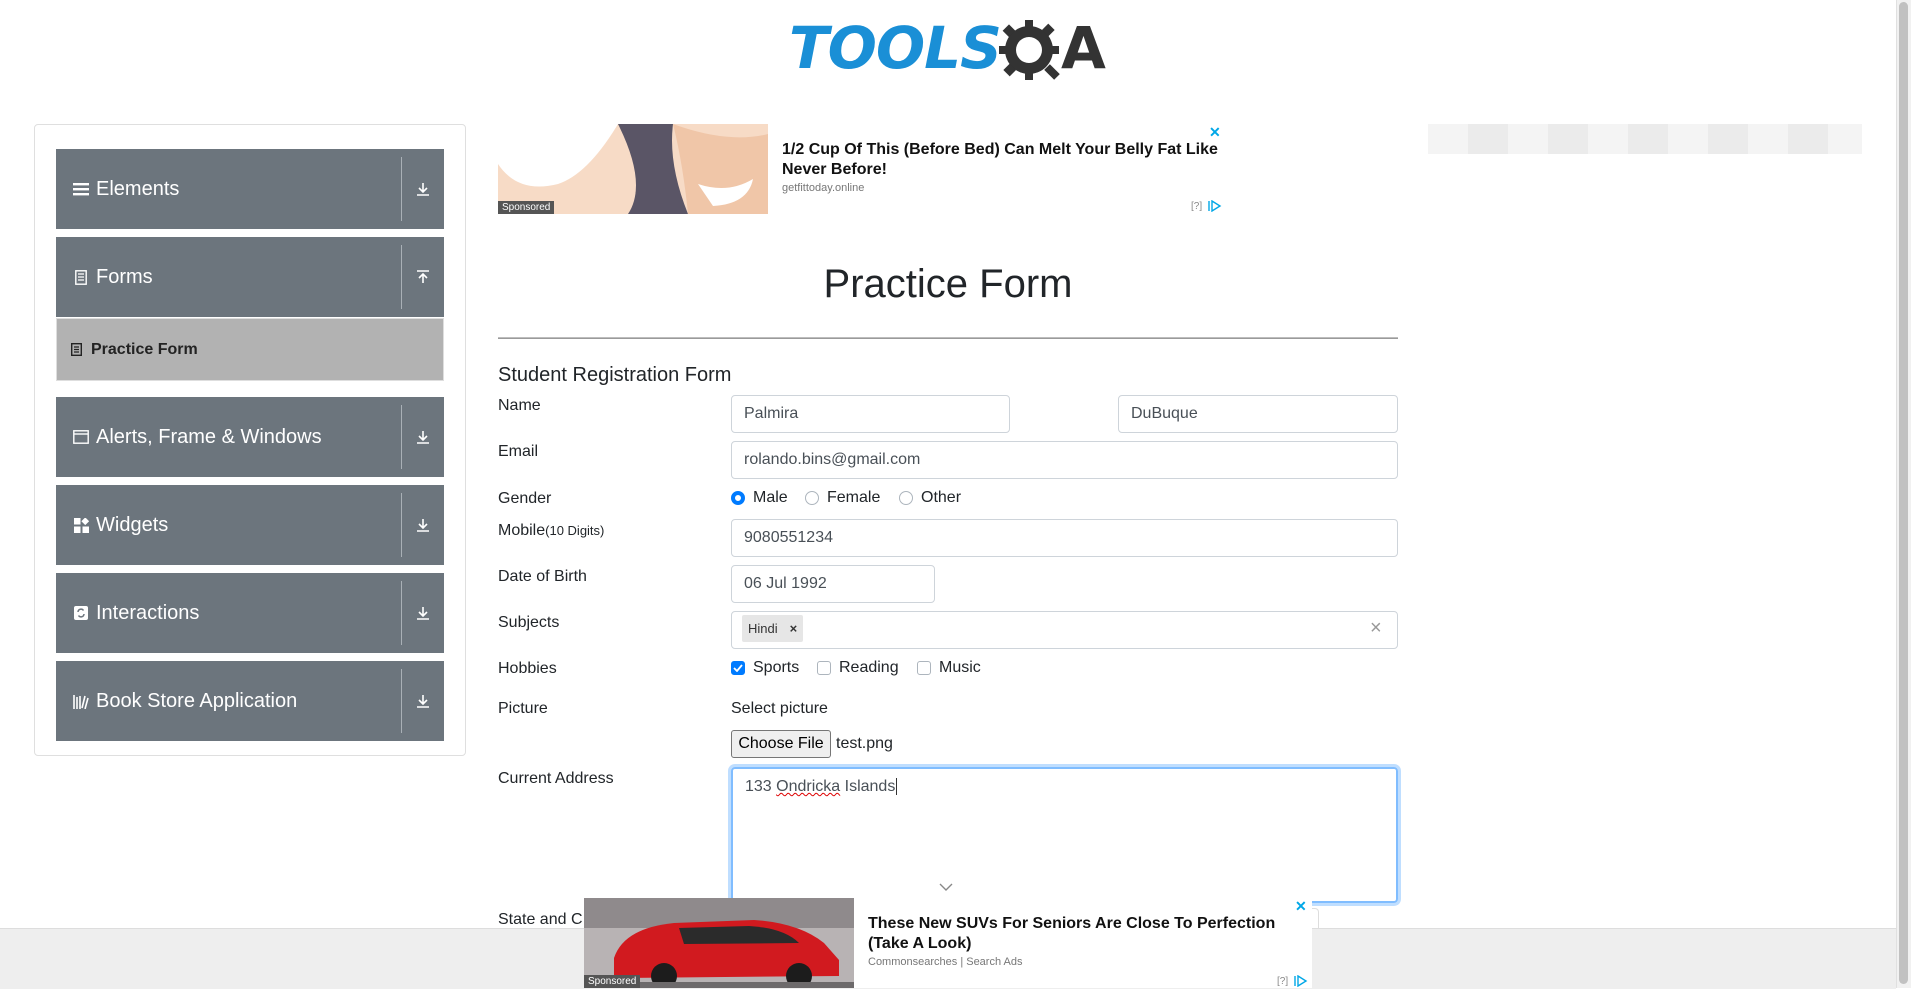 This screenshot has height=989, width=1911. Describe the element at coordinates (612, 981) in the screenshot. I see `sponsored-label: Sponsored` at that location.